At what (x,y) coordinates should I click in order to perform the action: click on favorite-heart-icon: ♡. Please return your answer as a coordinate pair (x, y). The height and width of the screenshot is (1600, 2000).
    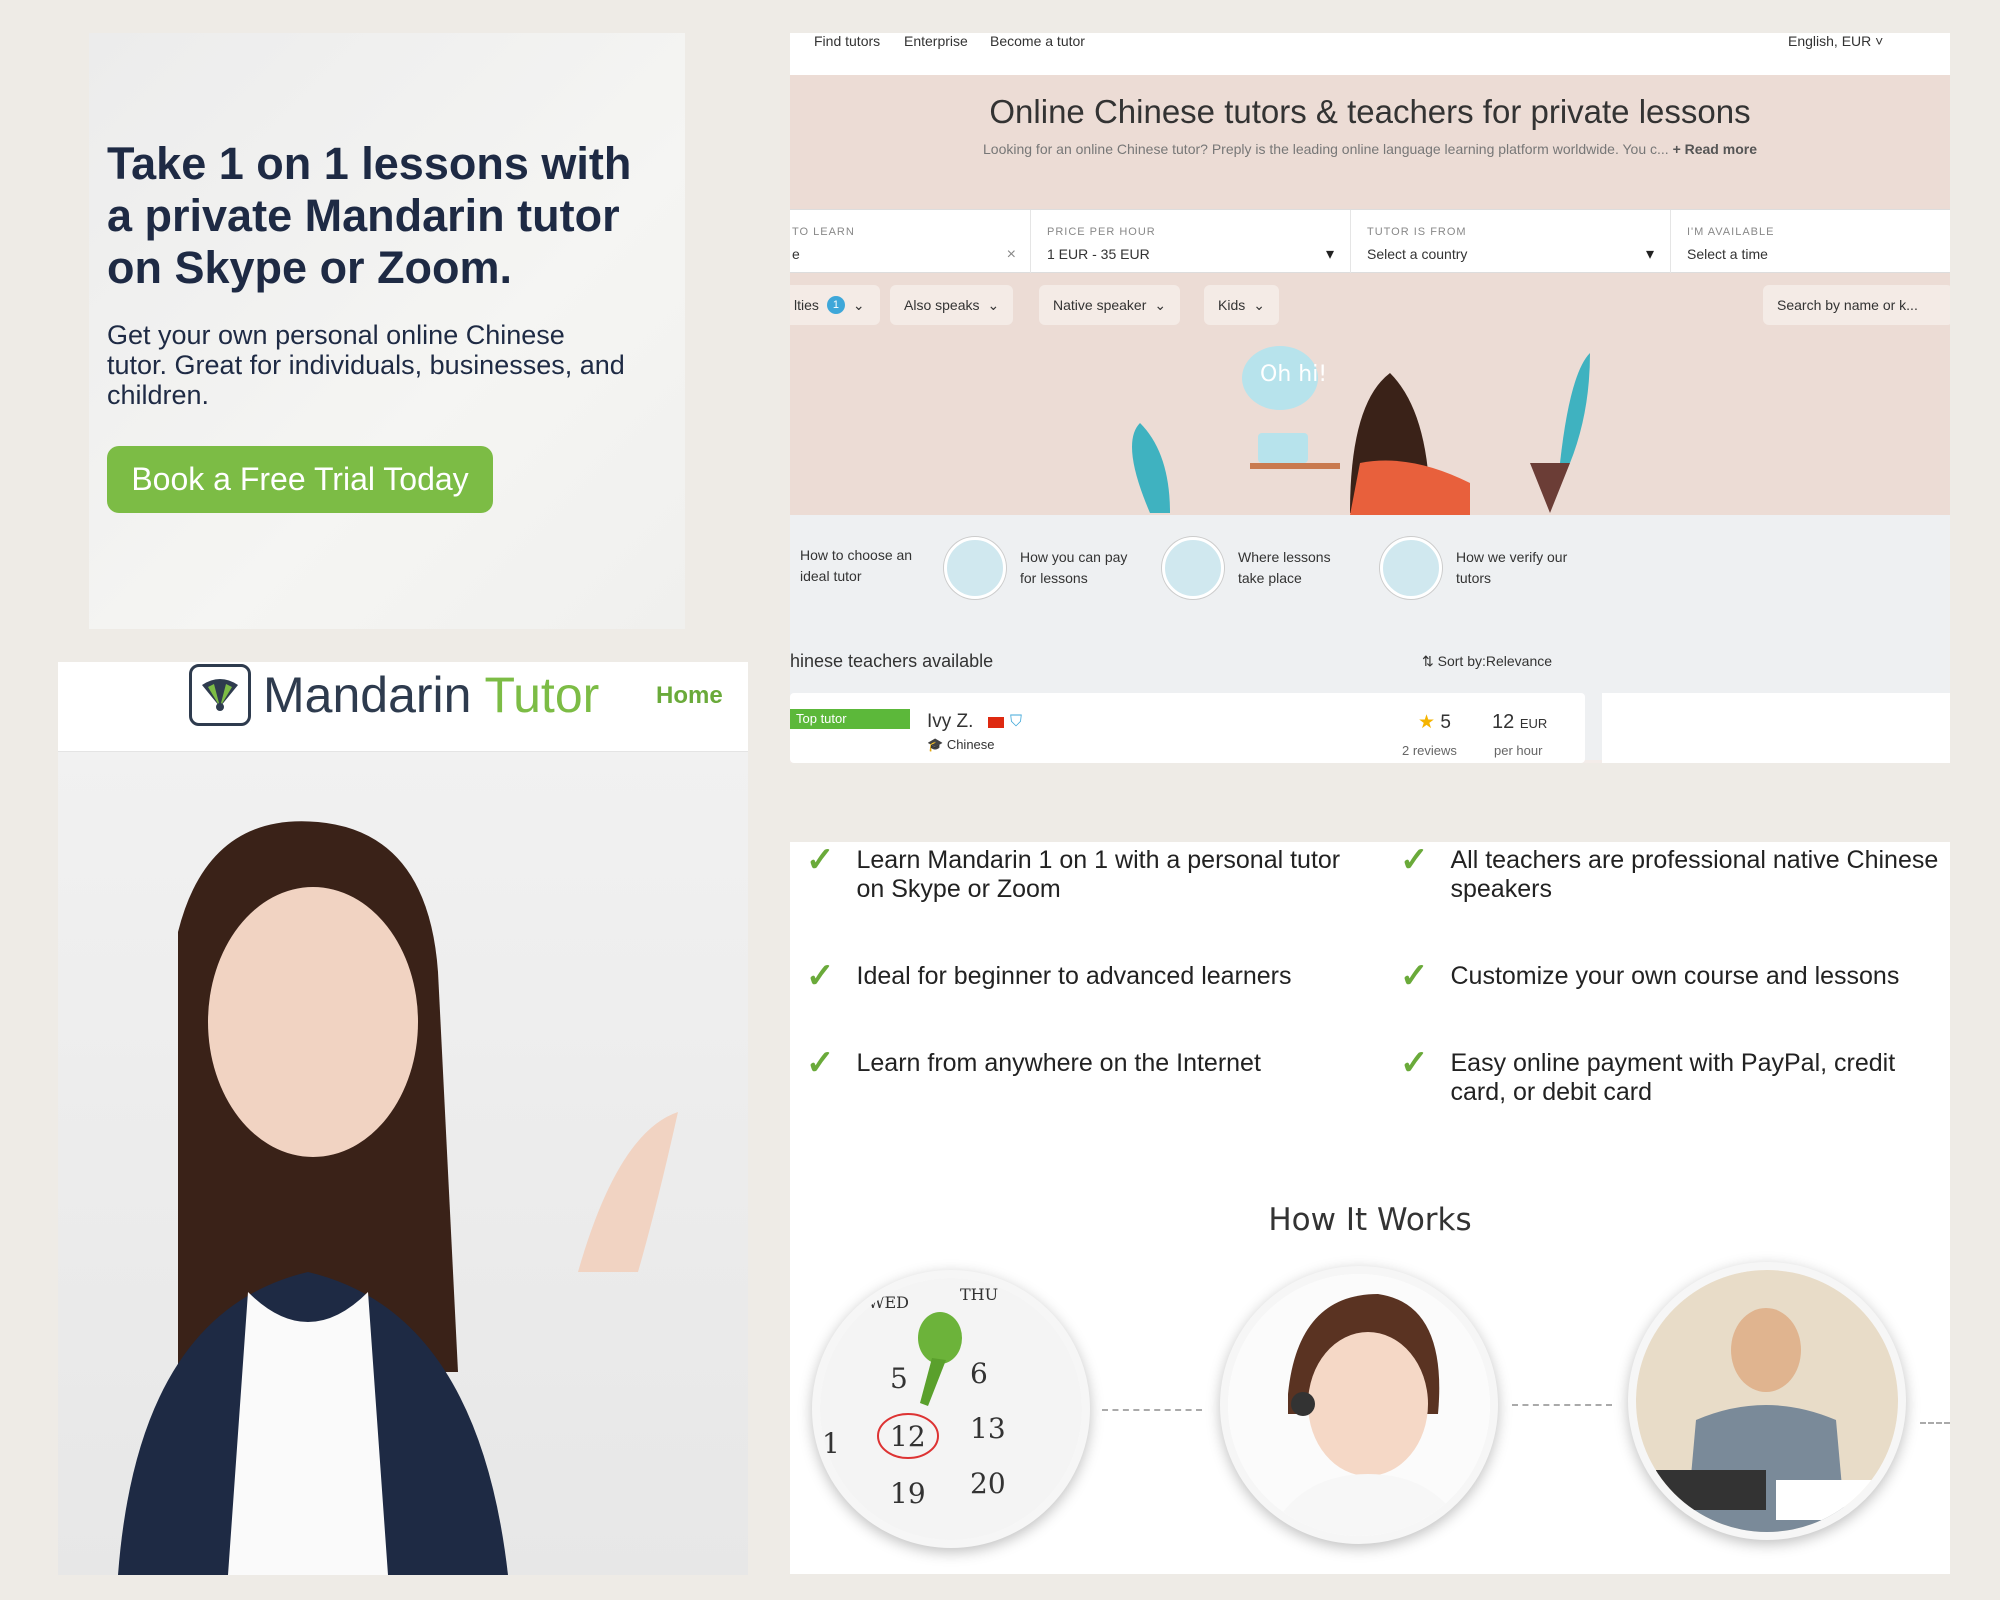
    Looking at the image, I should click on (888, 751).